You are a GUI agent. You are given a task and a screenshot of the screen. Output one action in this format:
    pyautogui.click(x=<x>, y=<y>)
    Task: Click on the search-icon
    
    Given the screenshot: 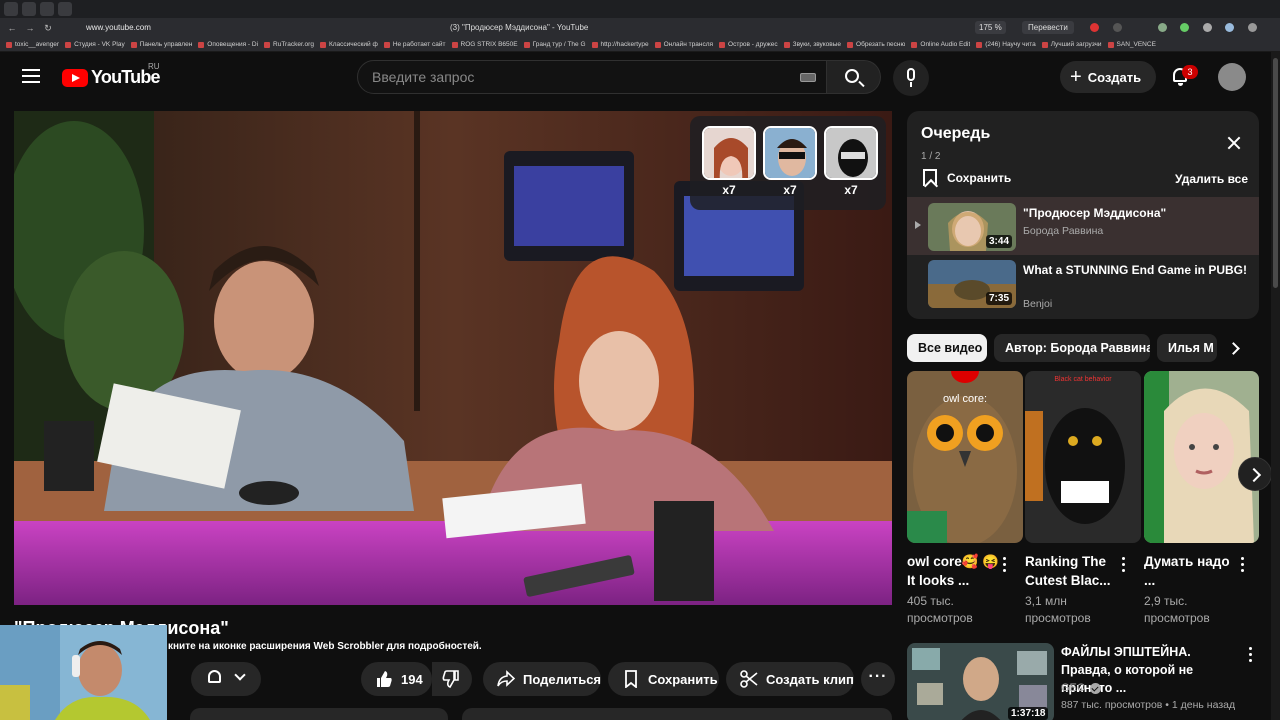 What is the action you would take?
    pyautogui.click(x=852, y=76)
    